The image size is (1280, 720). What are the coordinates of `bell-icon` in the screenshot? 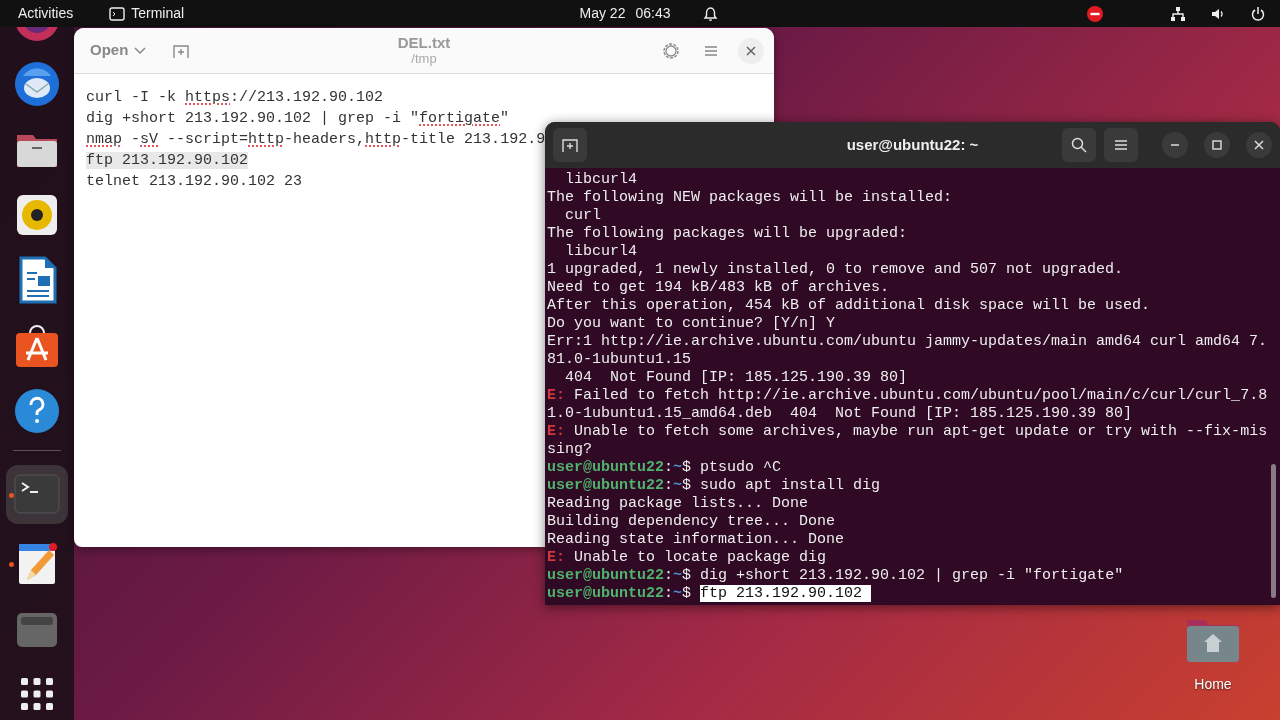 It's located at (710, 13).